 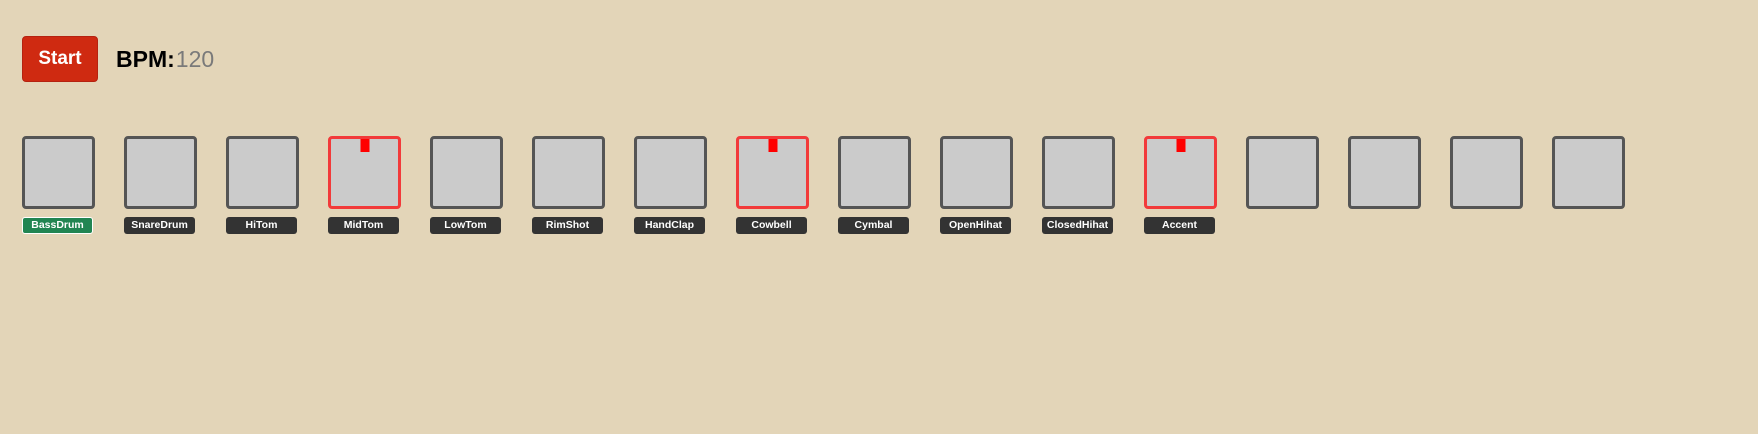 I want to click on instrument-label: RimShot, so click(x=567, y=225).